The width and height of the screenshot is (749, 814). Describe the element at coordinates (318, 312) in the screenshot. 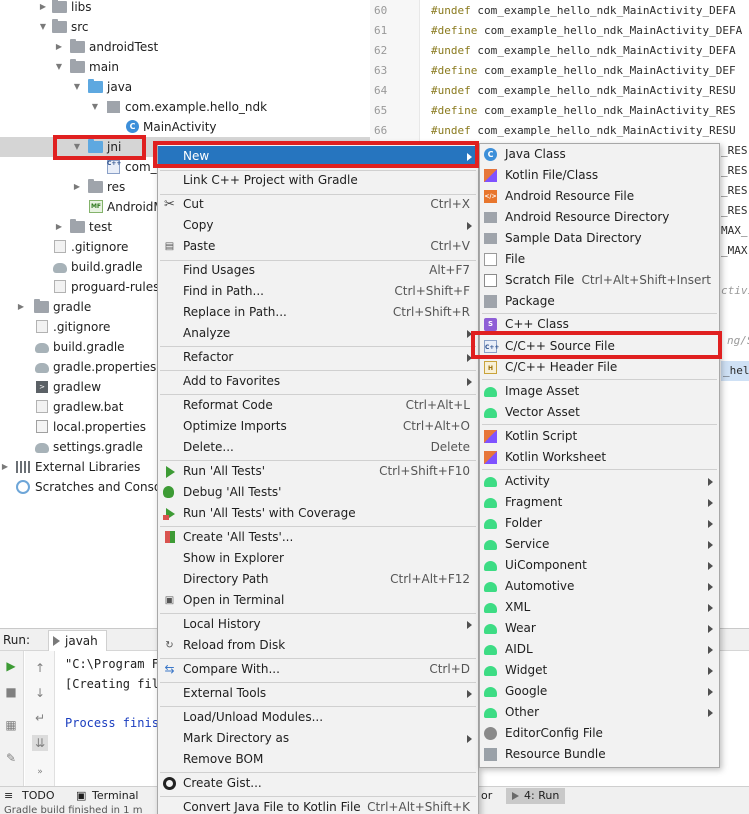

I see `menu-item-replace-in-path: Replace in Path... Ctrl+Shift+R` at that location.